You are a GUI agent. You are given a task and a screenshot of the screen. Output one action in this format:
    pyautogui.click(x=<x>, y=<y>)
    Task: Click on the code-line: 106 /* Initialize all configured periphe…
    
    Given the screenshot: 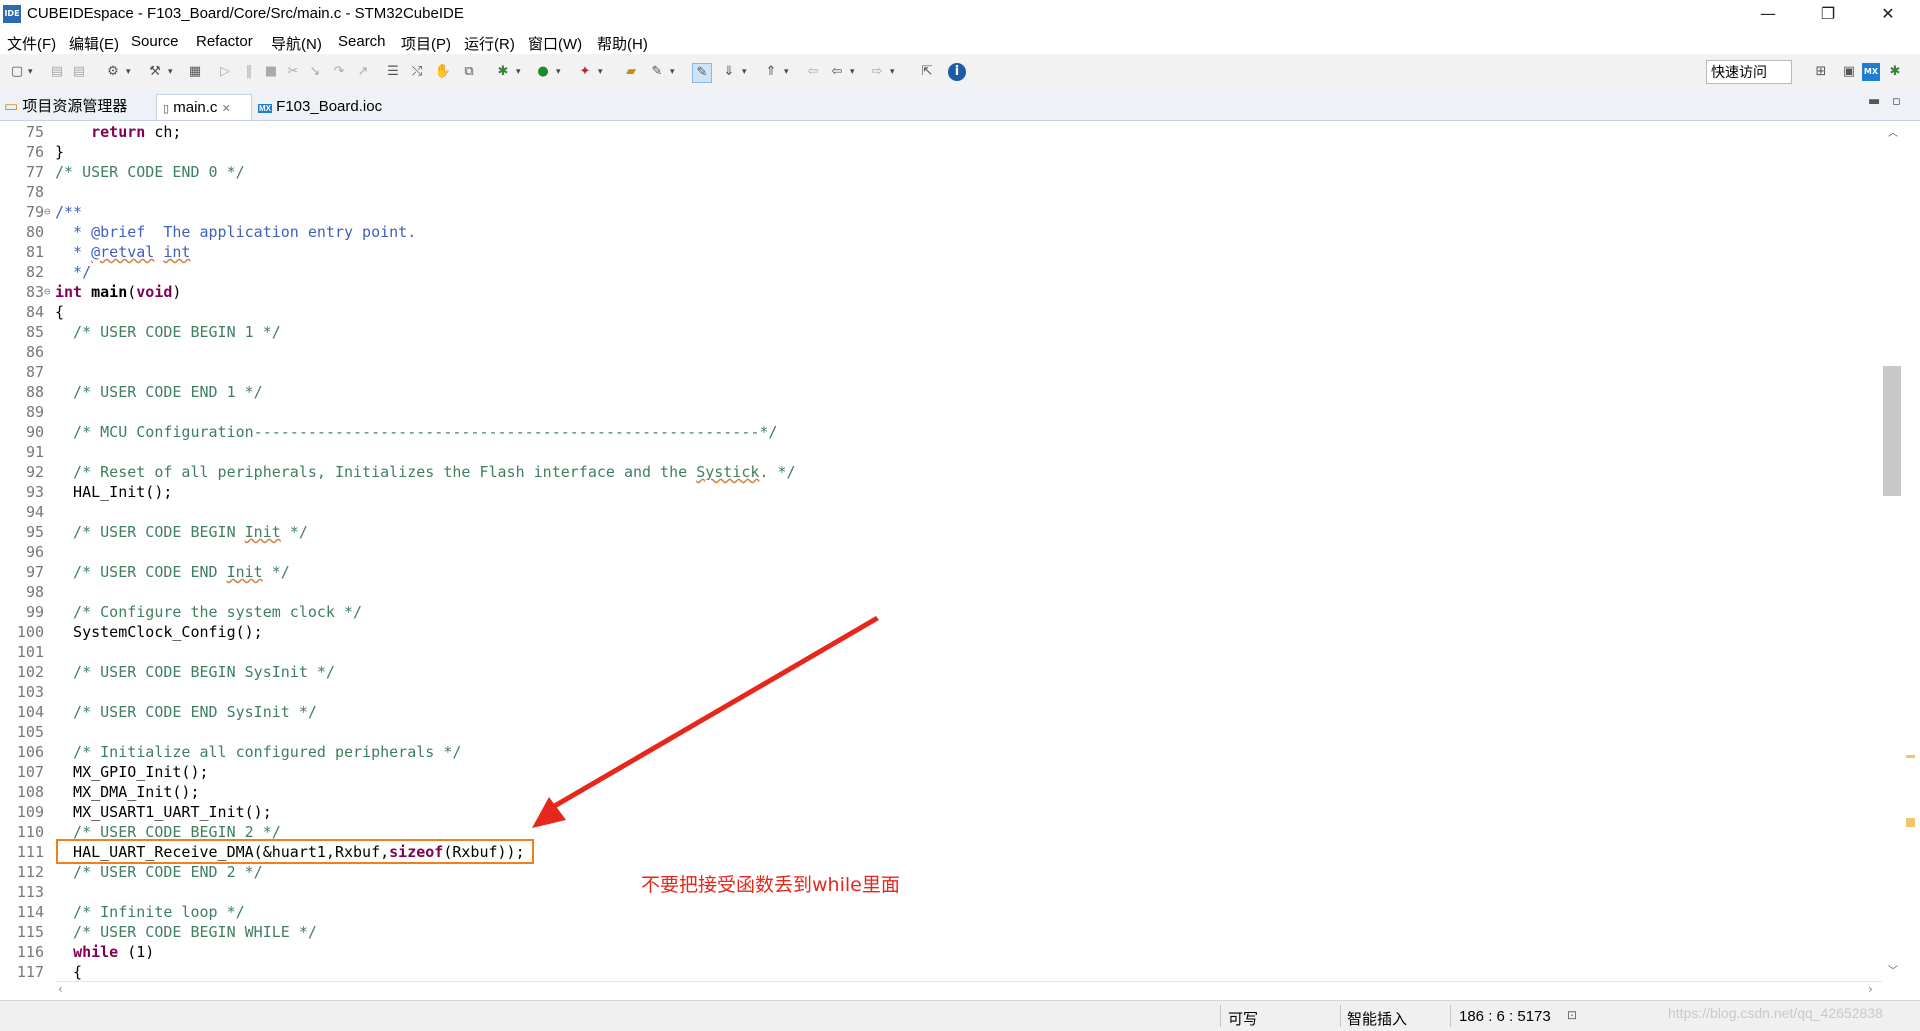 What is the action you would take?
    pyautogui.click(x=940, y=752)
    